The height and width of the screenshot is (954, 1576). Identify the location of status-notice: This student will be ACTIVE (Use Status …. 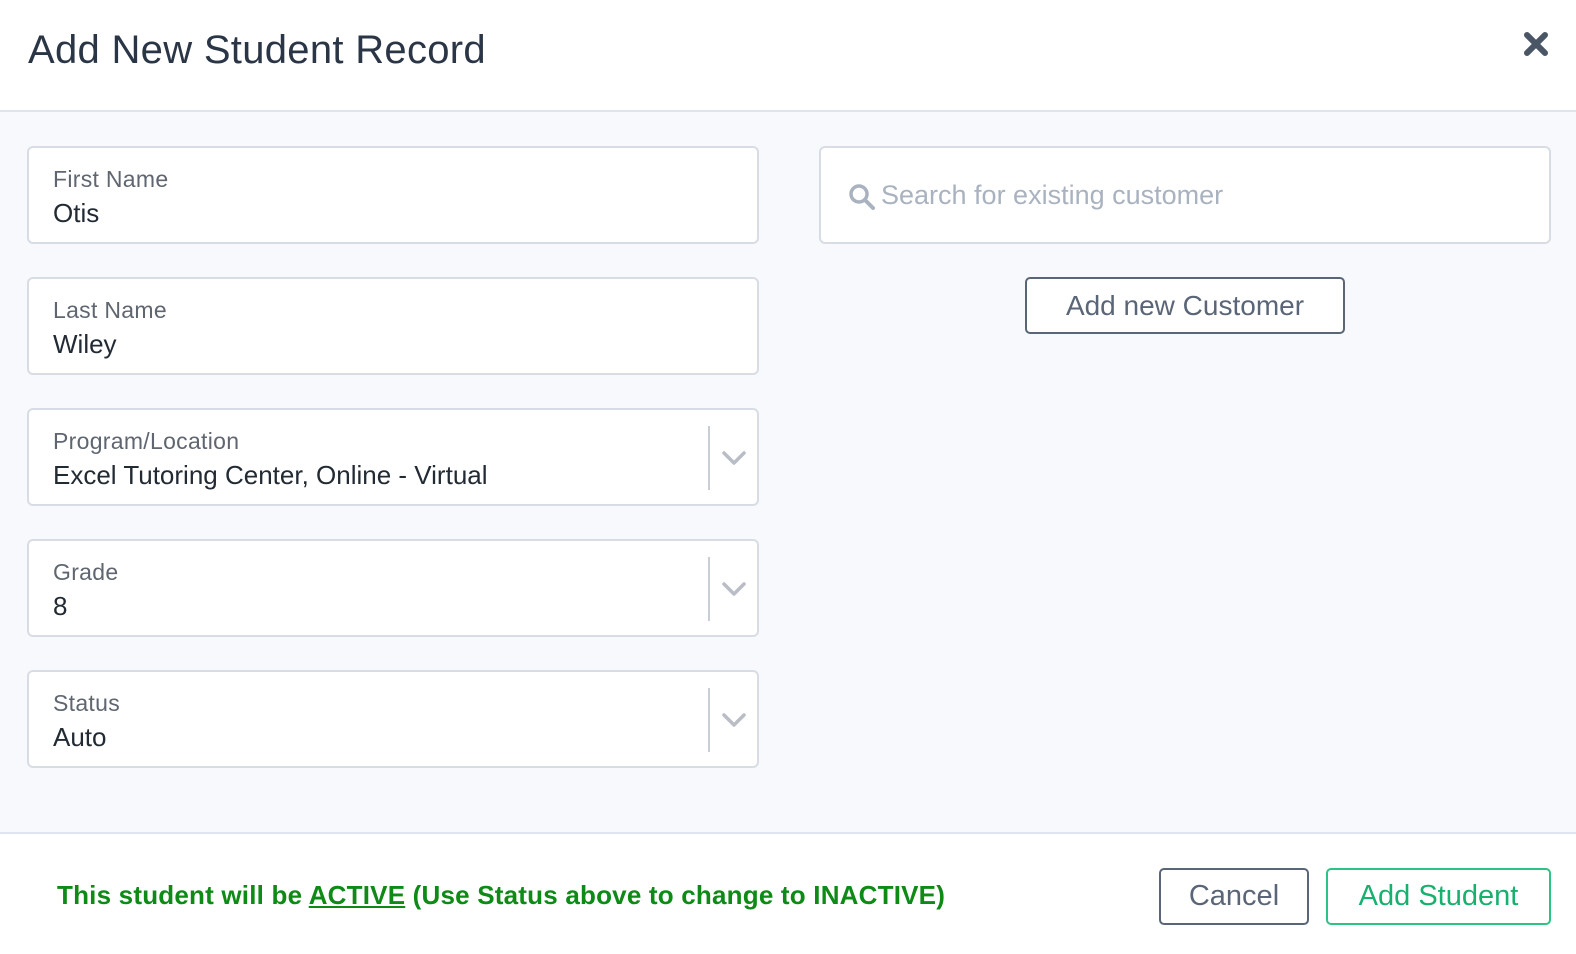
(501, 895).